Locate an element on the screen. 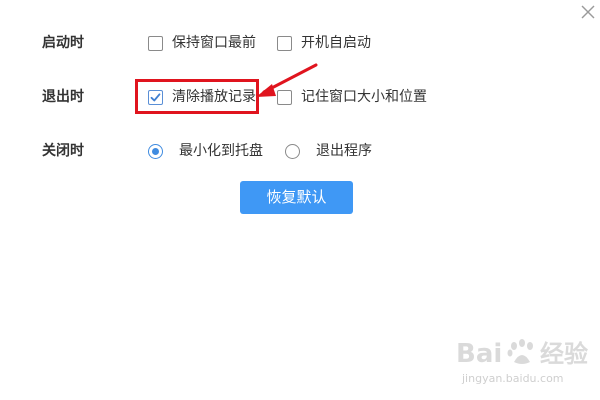 The image size is (600, 400). annotation-highlight-box is located at coordinates (197, 96).